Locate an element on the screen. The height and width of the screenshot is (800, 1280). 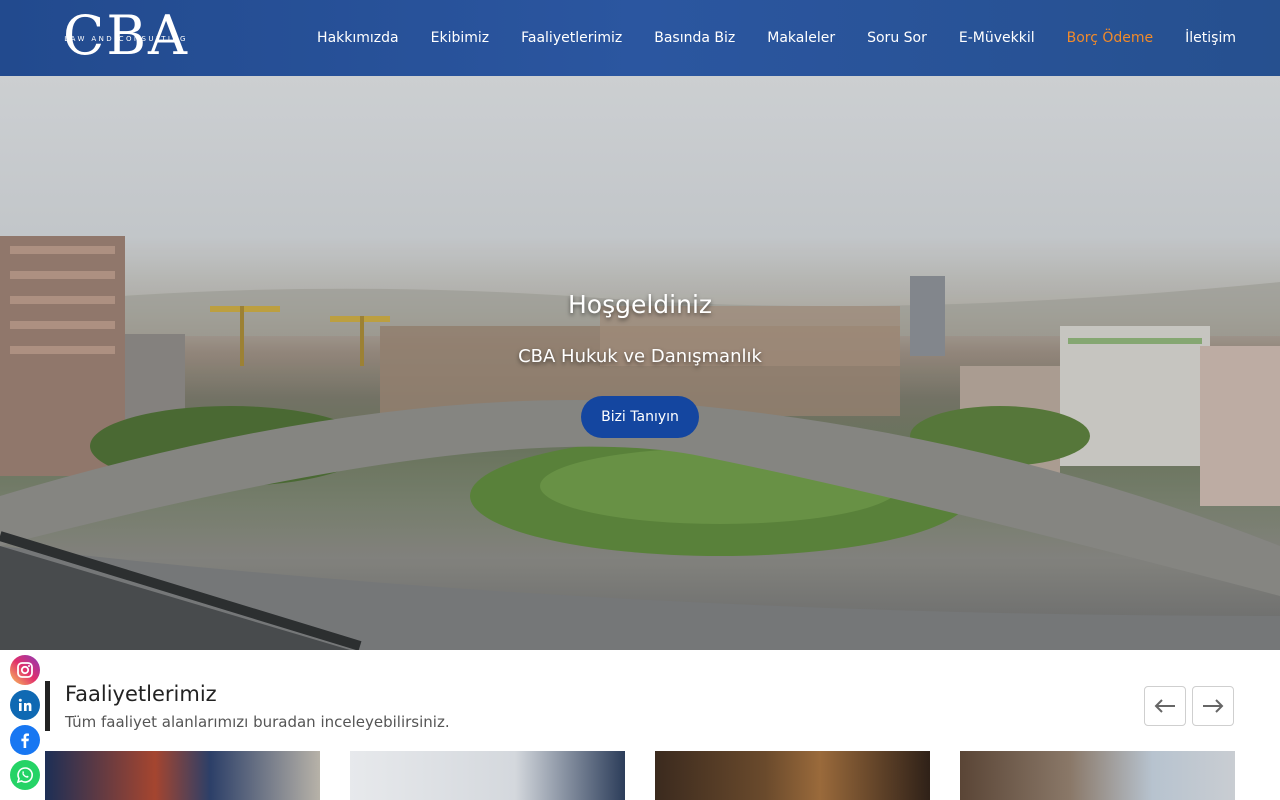
carousel-next-button is located at coordinates (1213, 706).